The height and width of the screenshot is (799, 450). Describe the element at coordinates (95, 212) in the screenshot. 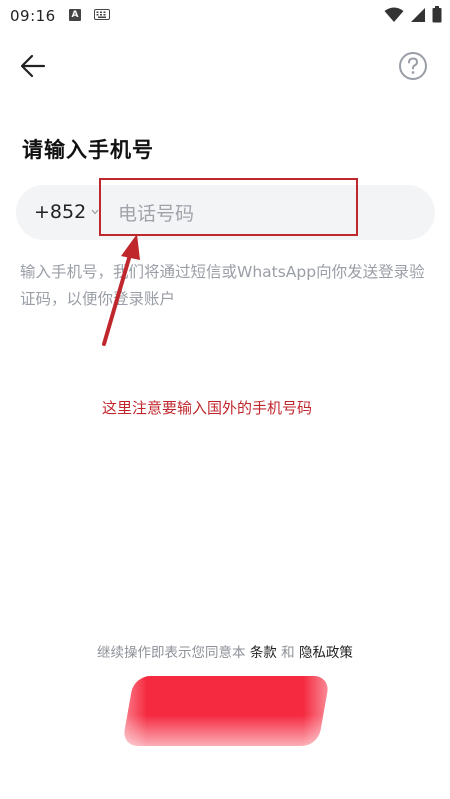

I see `chevron-down-icon` at that location.